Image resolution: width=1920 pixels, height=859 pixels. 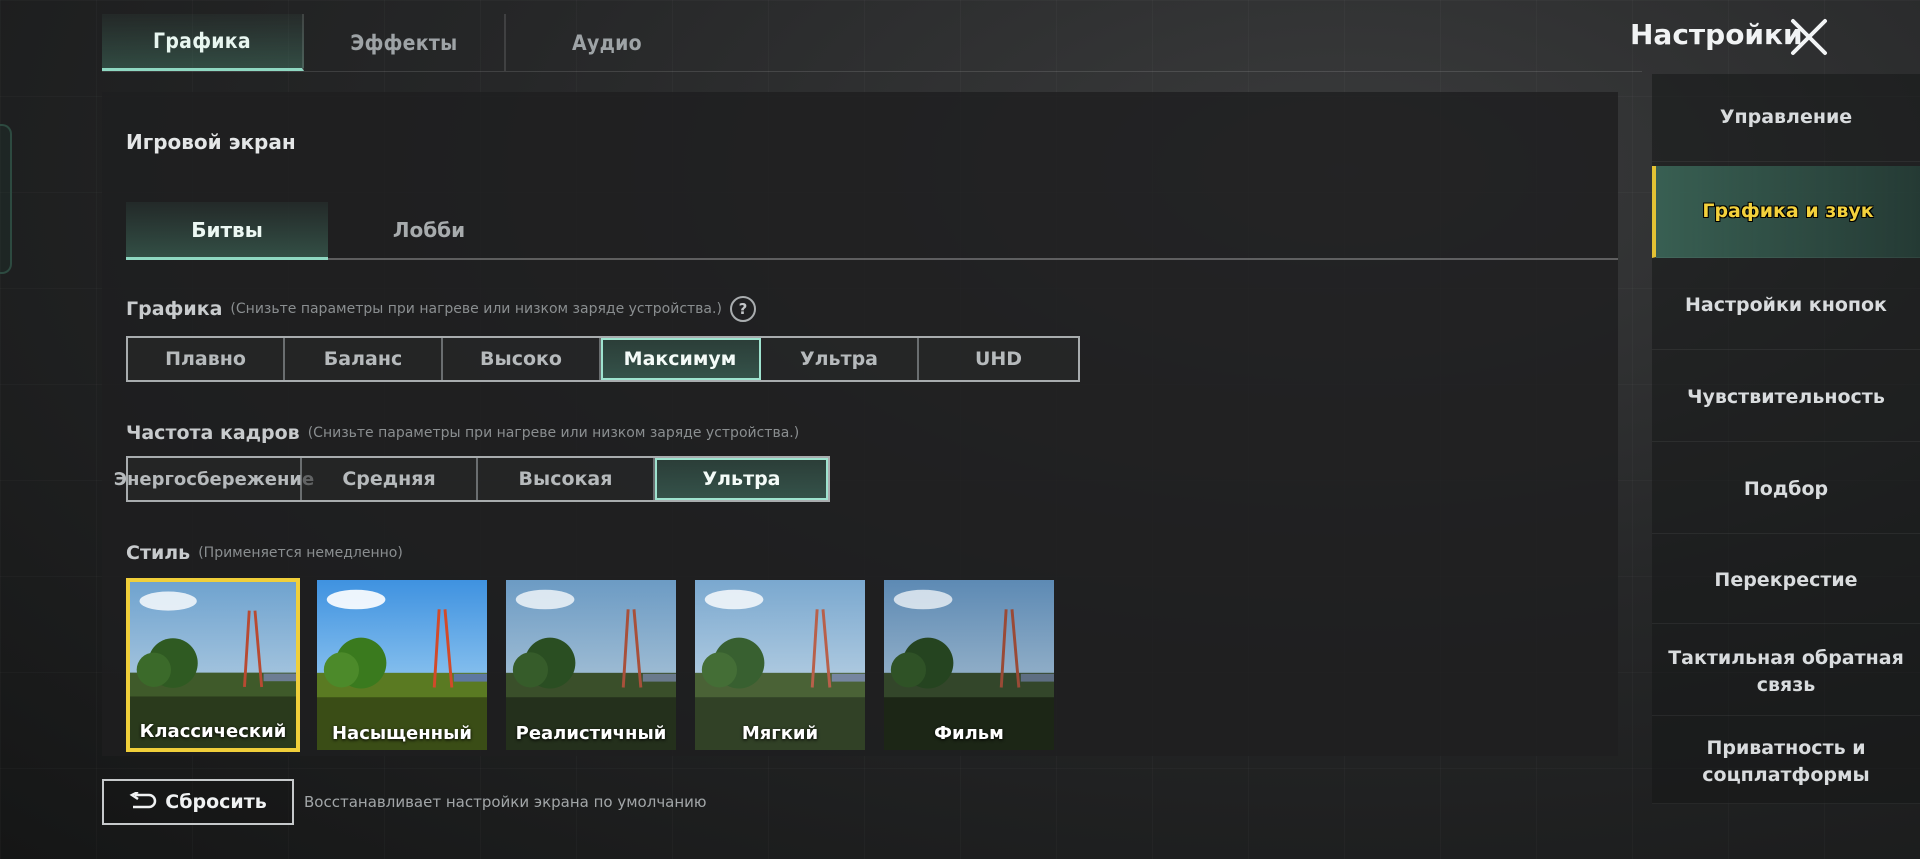 I want to click on tab-effects: Эффекты, so click(x=405, y=42).